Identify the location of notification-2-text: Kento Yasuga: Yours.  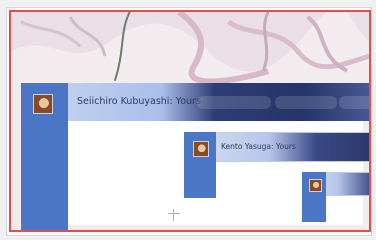
(258, 146).